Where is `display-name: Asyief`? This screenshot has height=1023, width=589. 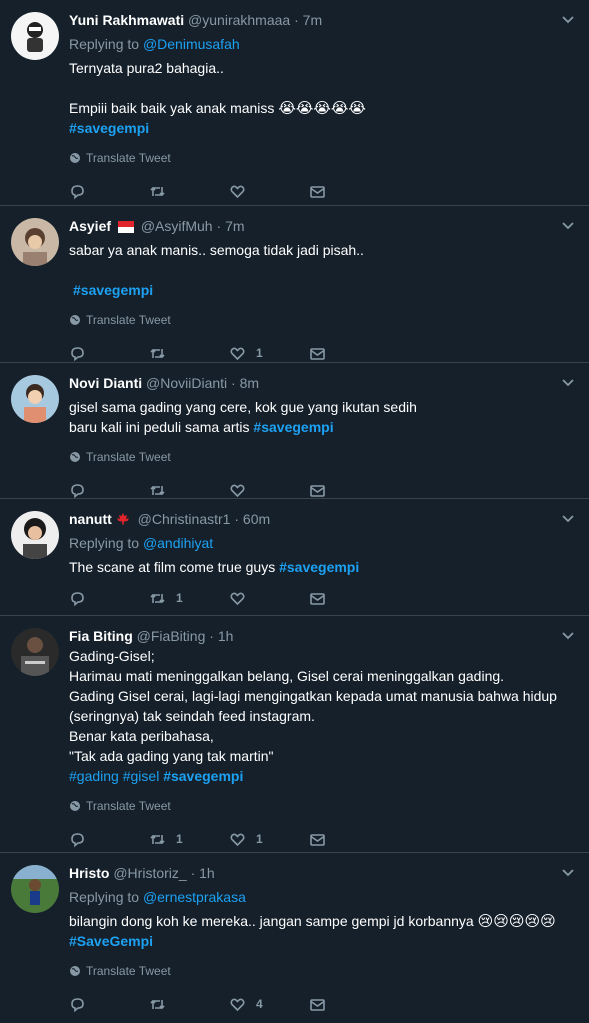 display-name: Asyief is located at coordinates (90, 226).